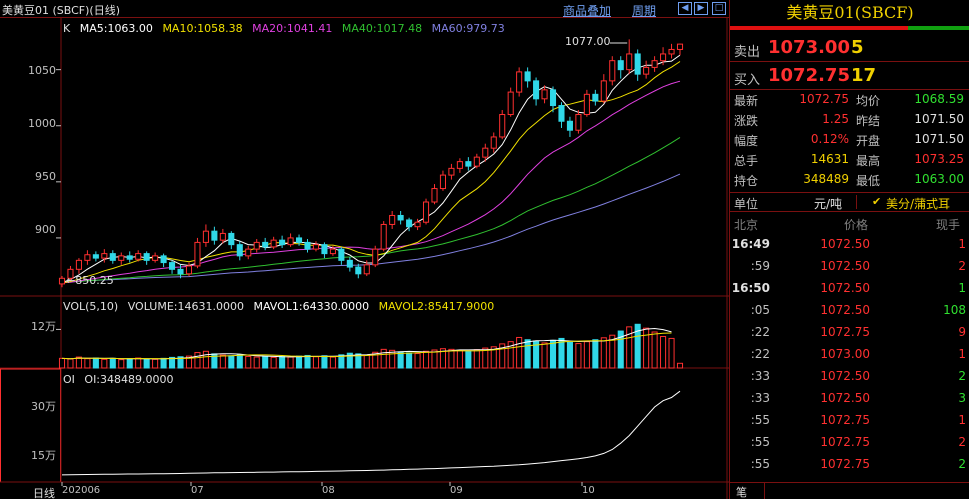 The height and width of the screenshot is (499, 969). Describe the element at coordinates (849, 379) in the screenshot. I see `tick-row: :33 1072.50 2` at that location.